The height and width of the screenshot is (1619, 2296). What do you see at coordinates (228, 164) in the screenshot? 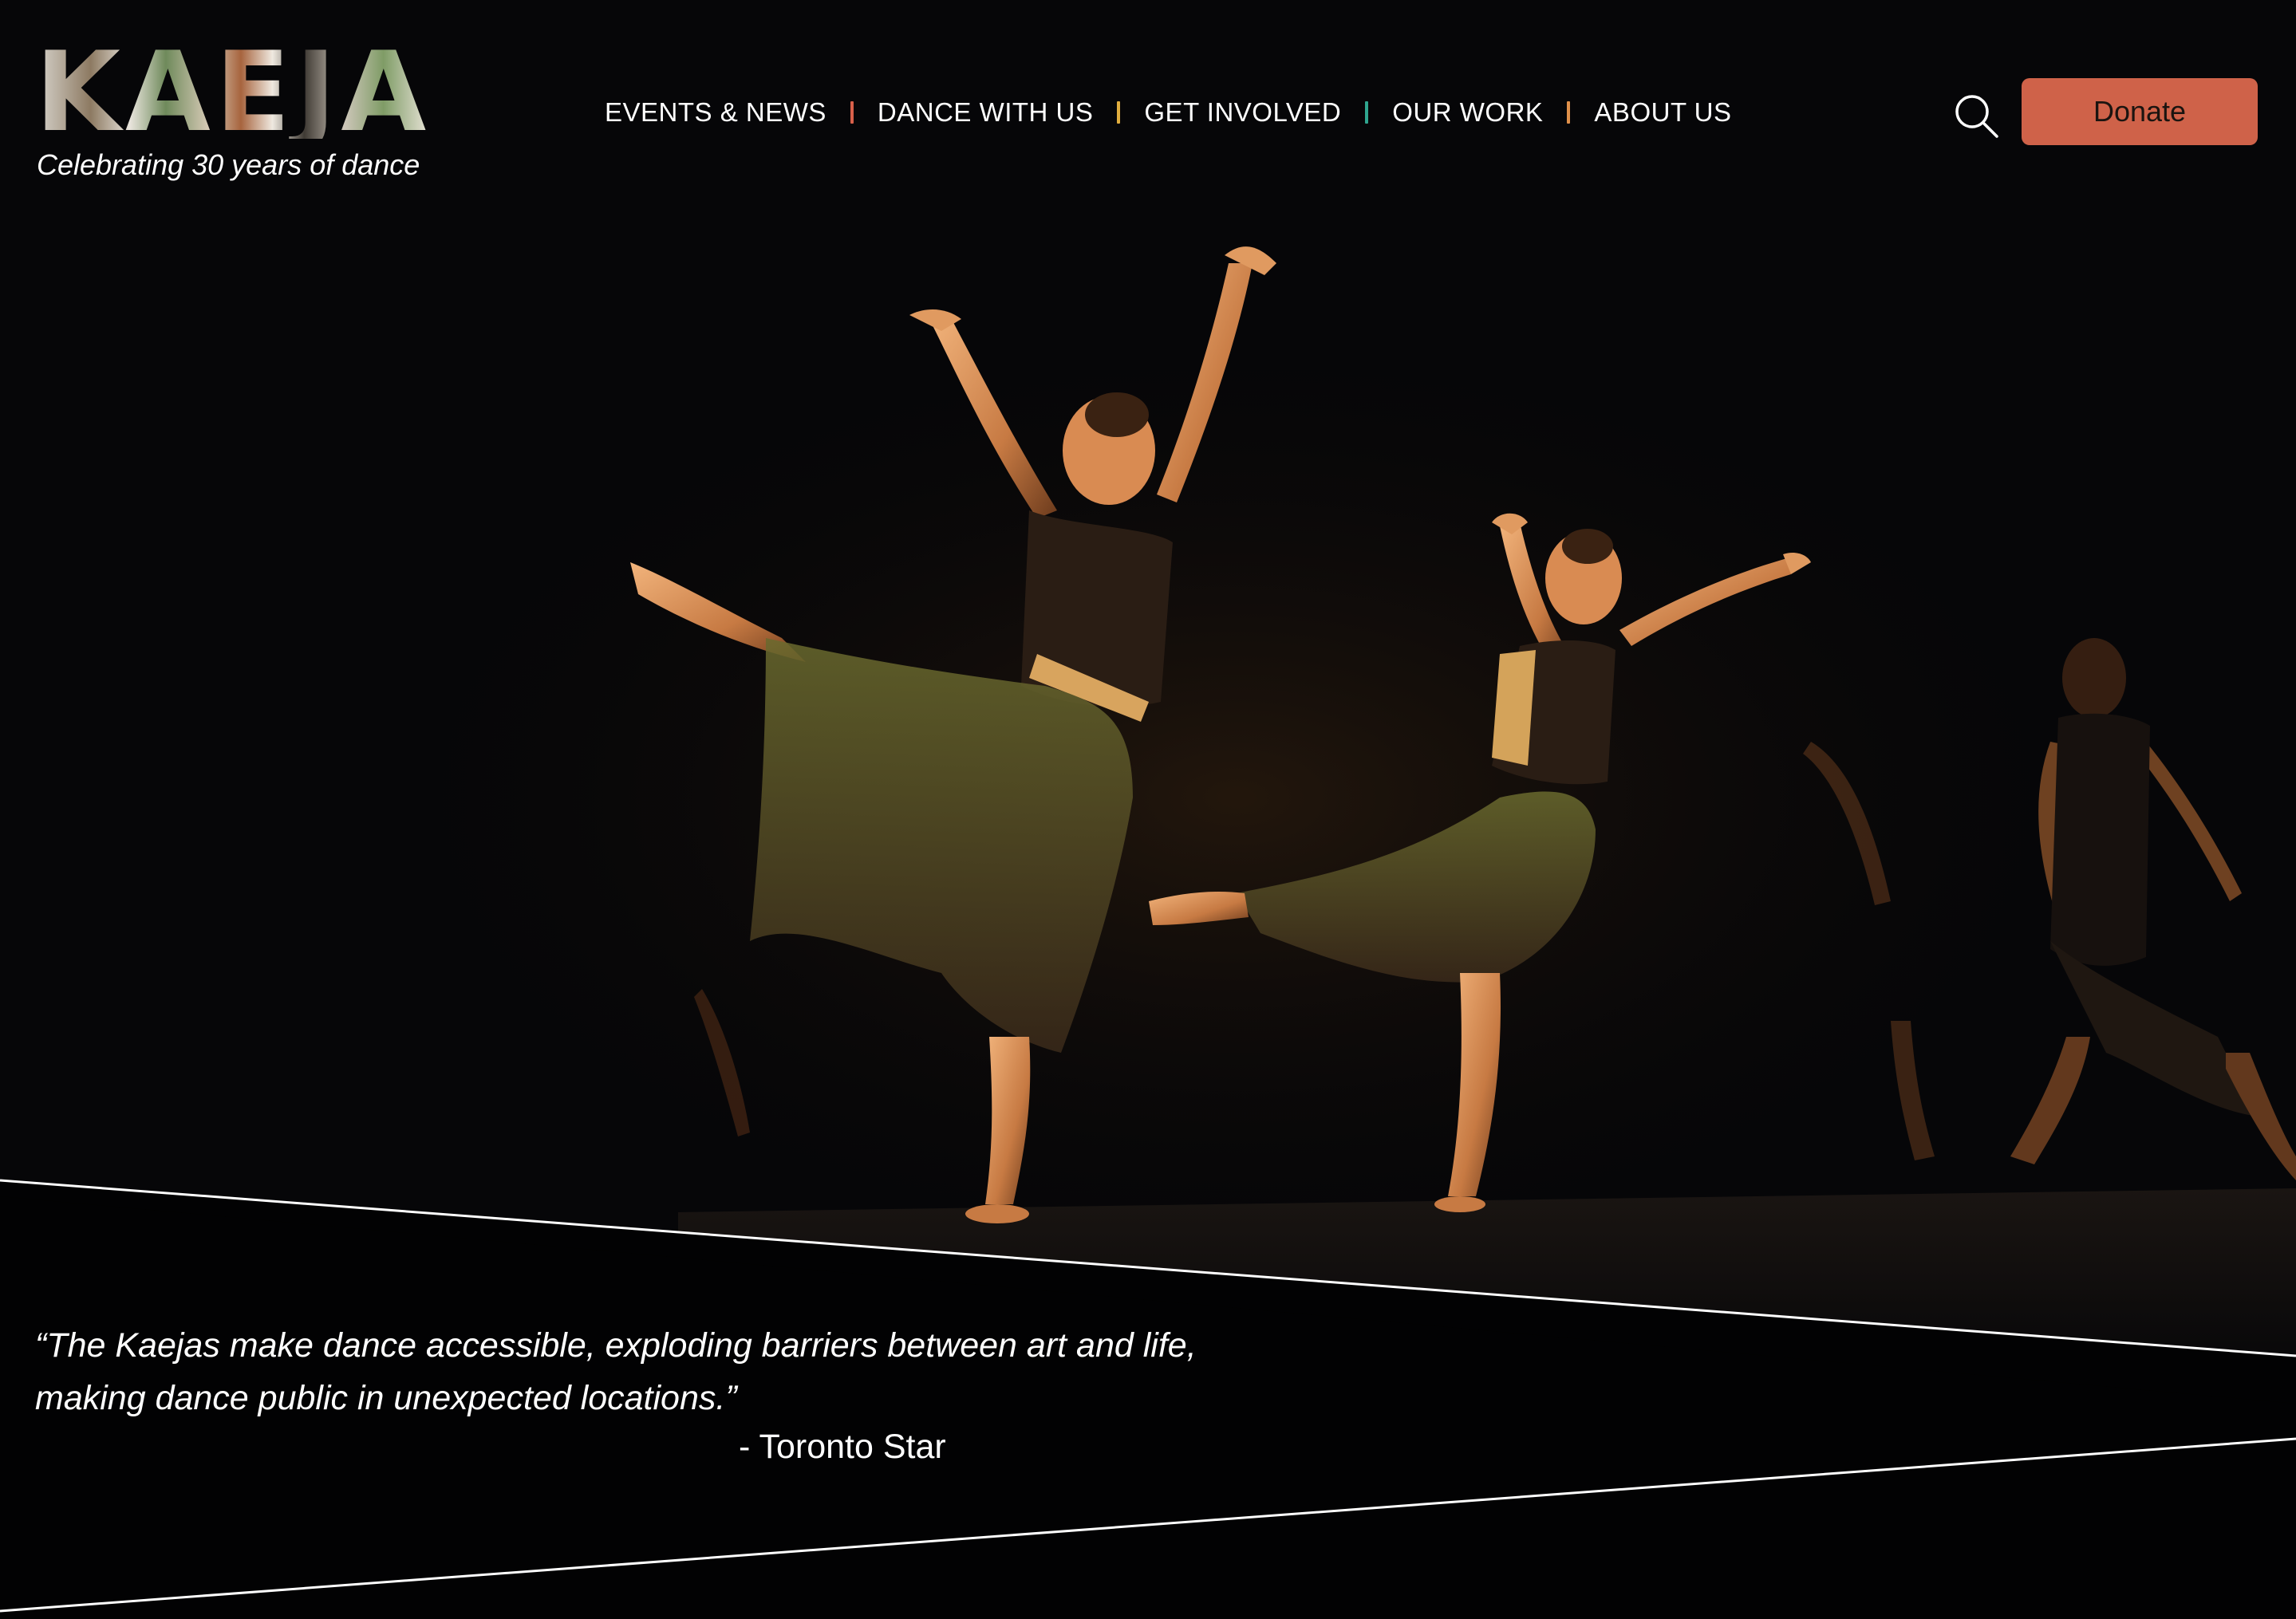
I see `site-tagline: Celebrating 30 years of dance` at bounding box center [228, 164].